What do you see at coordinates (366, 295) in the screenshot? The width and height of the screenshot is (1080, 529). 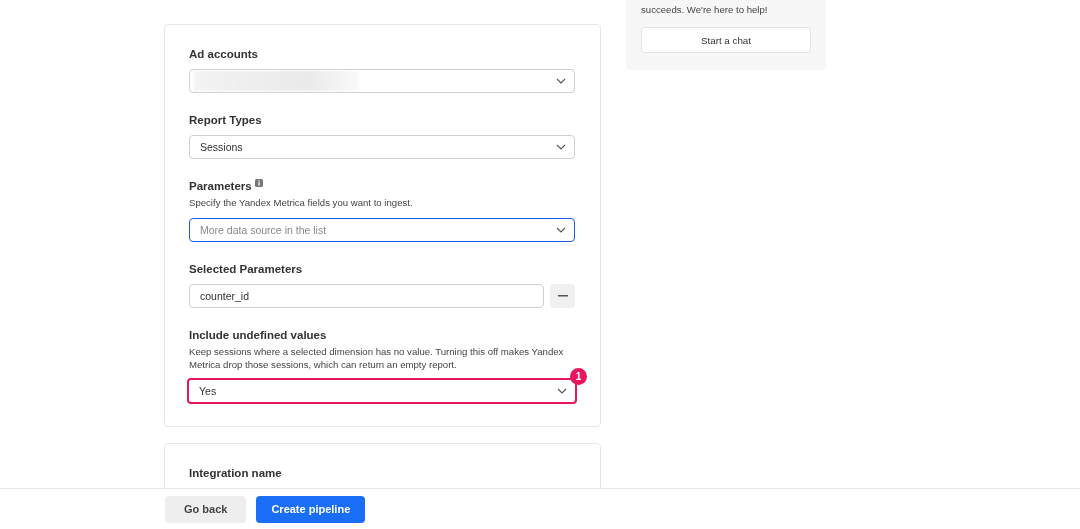 I see `input-field: counter_id` at bounding box center [366, 295].